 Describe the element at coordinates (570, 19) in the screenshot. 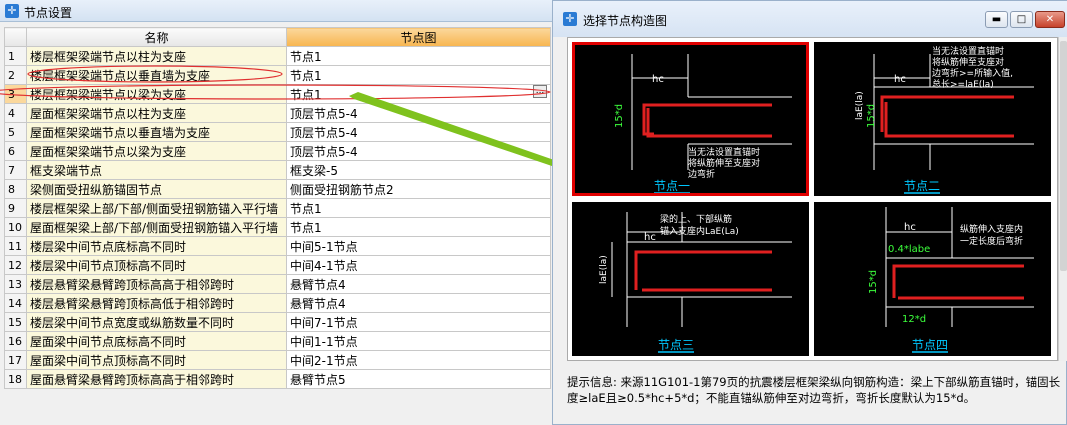

I see `app-icon: ✛` at that location.